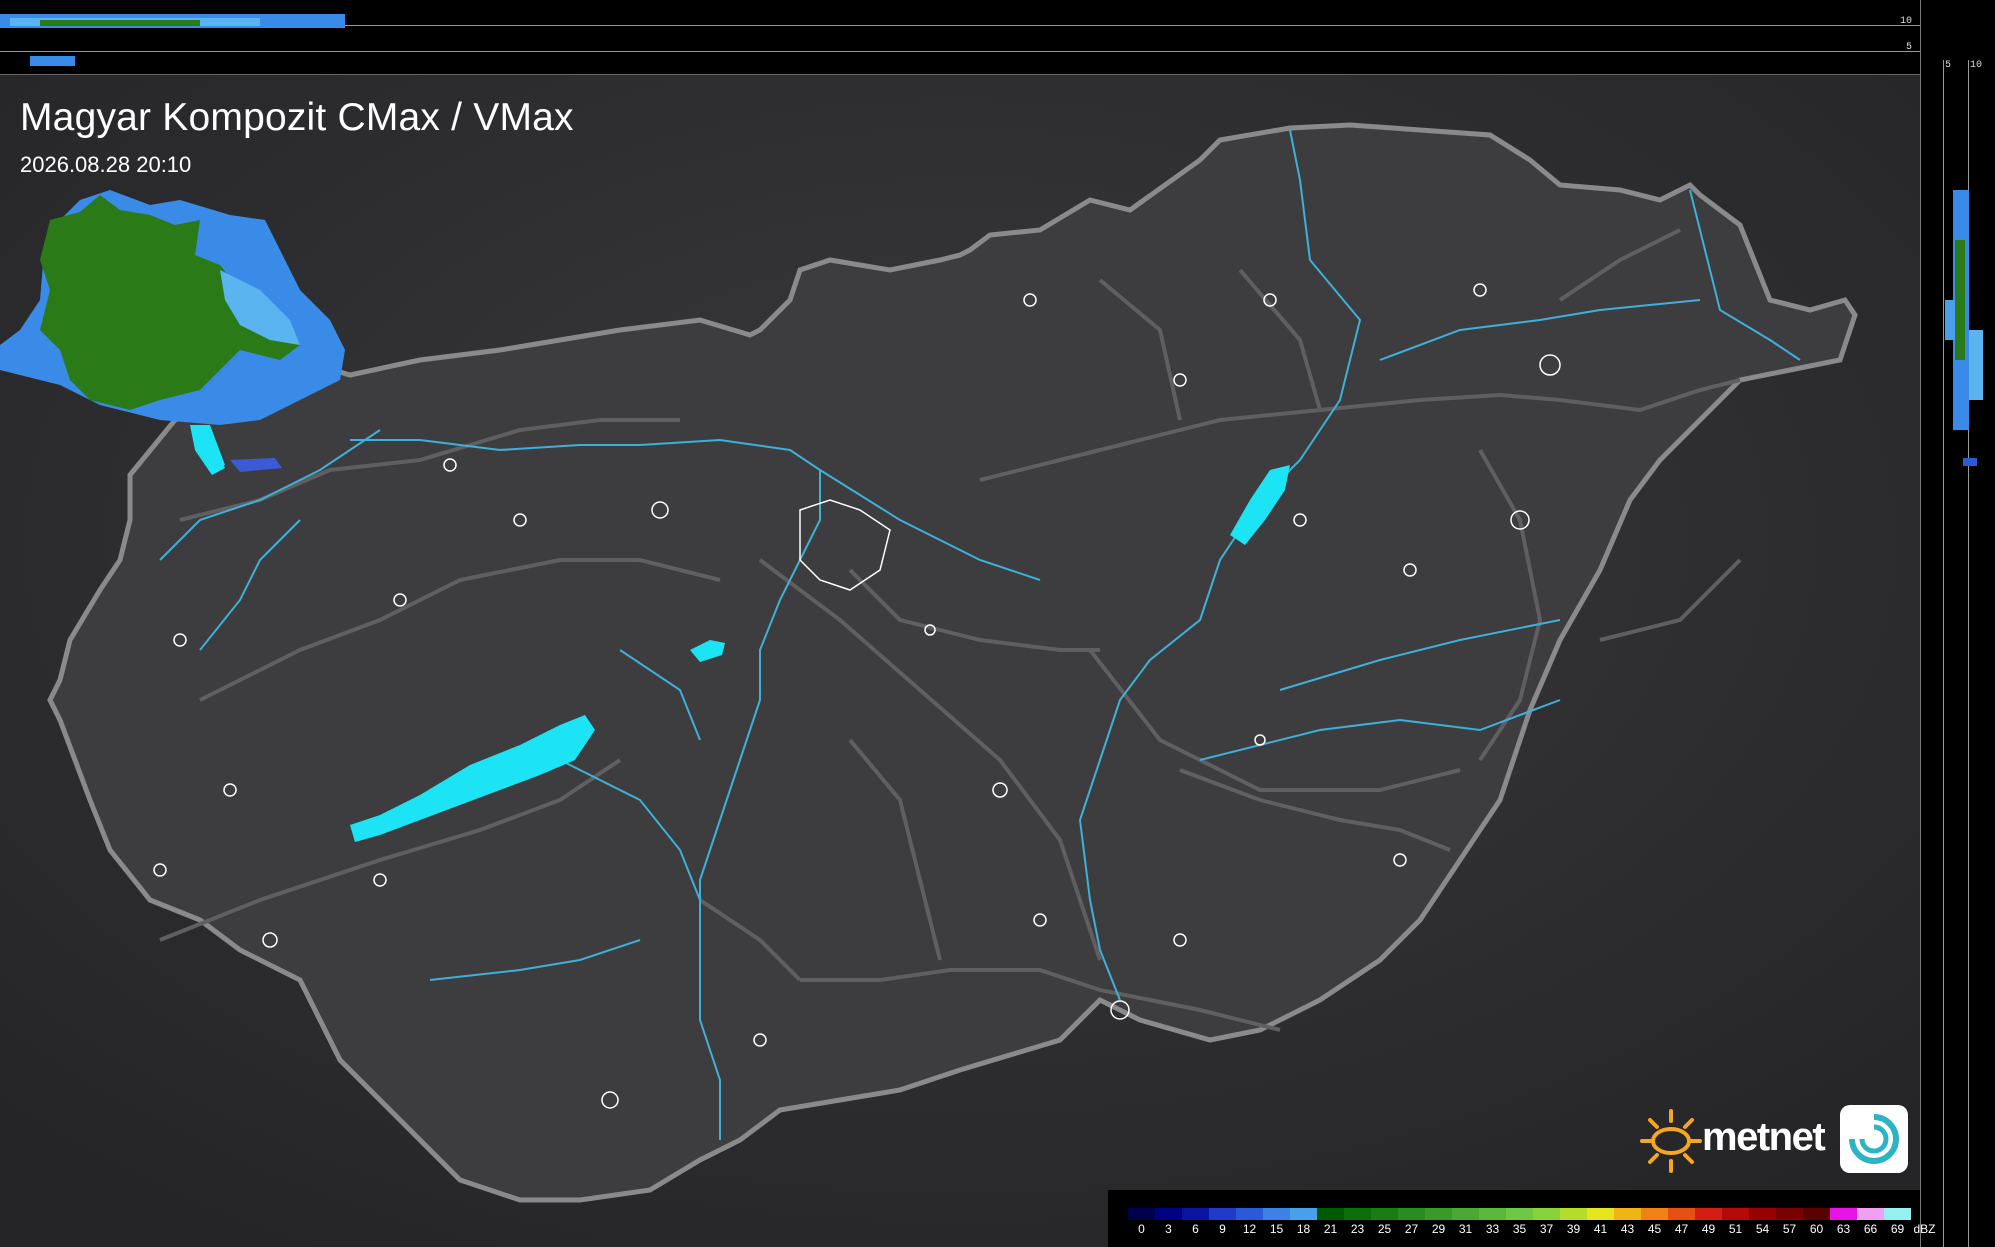 Image resolution: width=1995 pixels, height=1247 pixels. Describe the element at coordinates (1141, 1229) in the screenshot. I see `legend-label: 0` at that location.